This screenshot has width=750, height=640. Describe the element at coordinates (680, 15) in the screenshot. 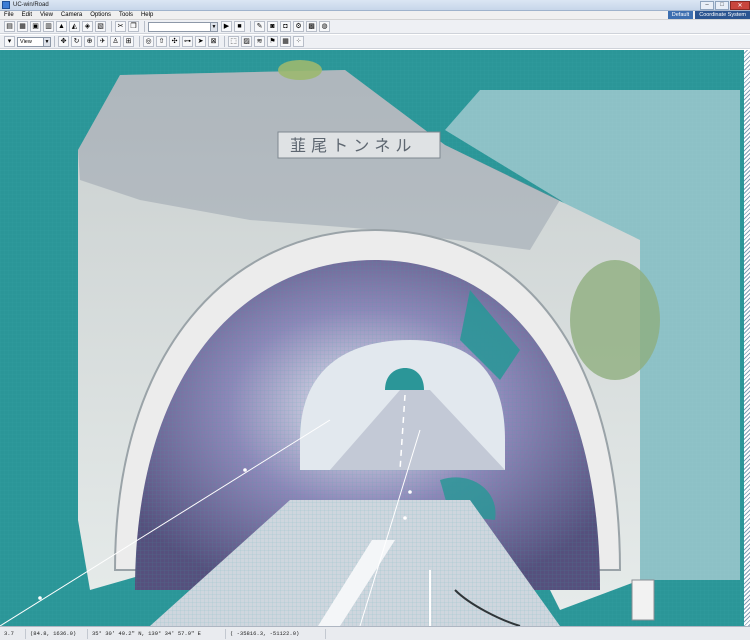

I see `tab-default: Default` at that location.